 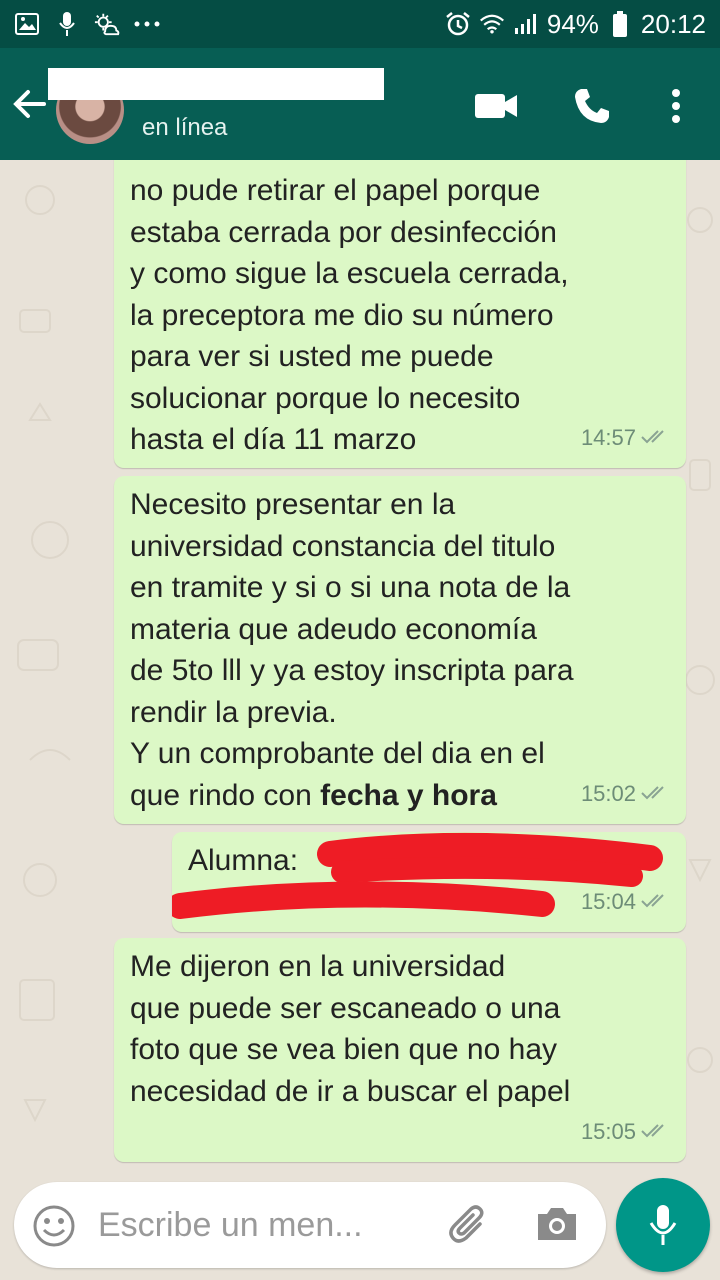 I want to click on camera-button, so click(x=557, y=1226).